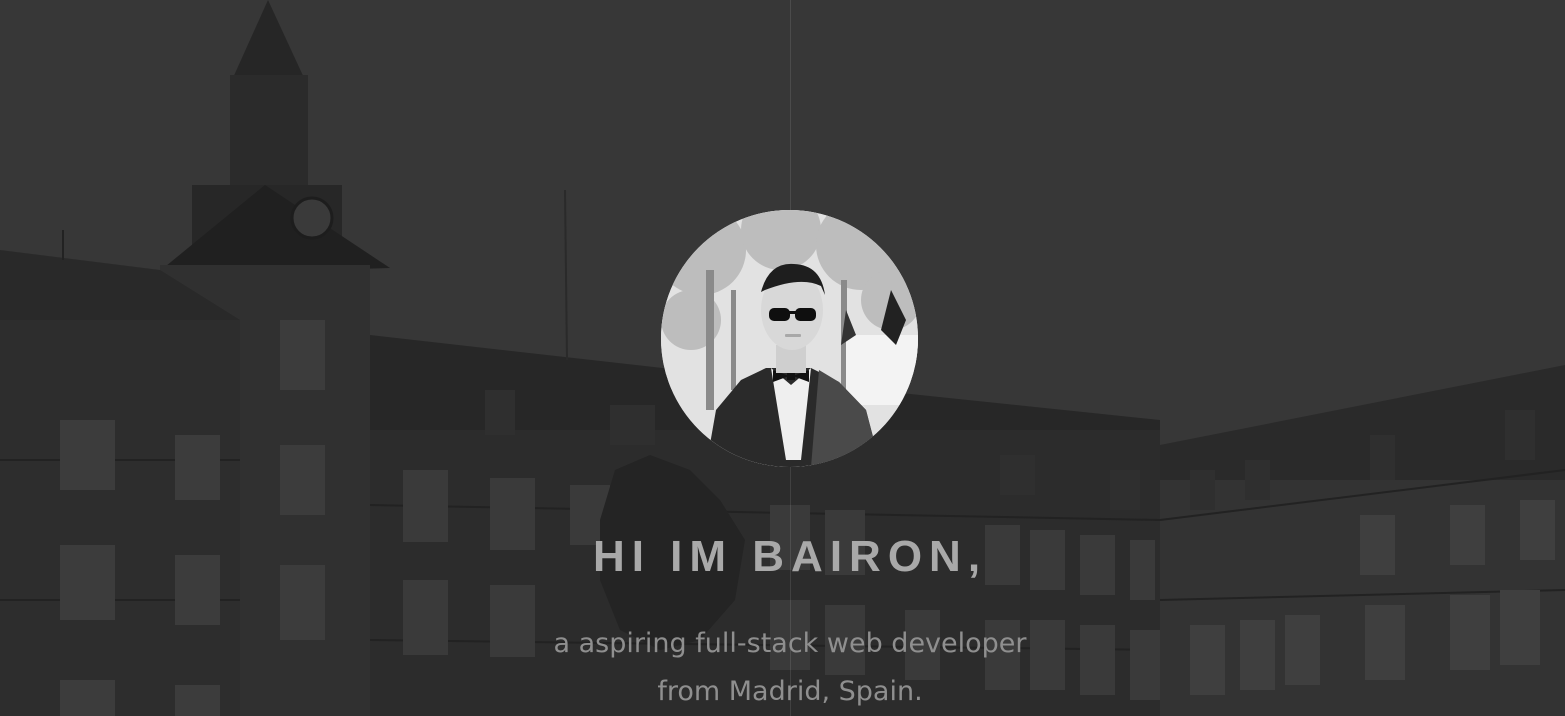  Describe the element at coordinates (790, 691) in the screenshot. I see `tagline-line-2: from Madrid, Spain.` at that location.